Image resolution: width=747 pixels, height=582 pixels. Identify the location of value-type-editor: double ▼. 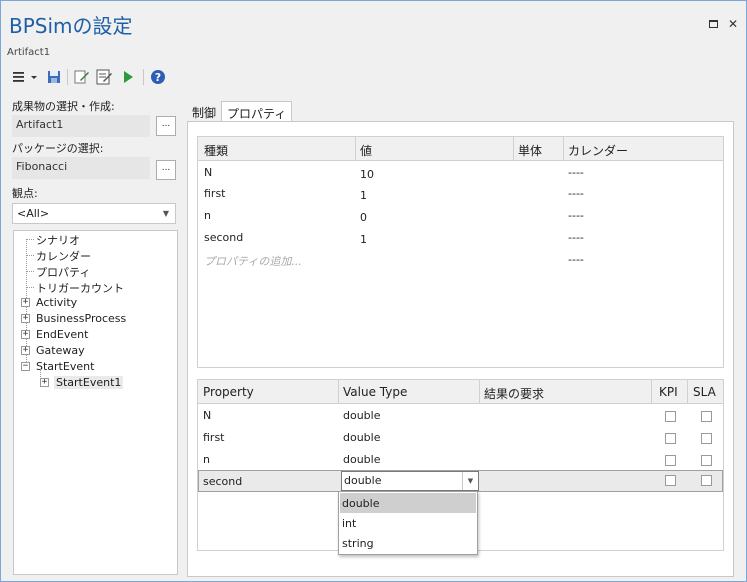
(410, 481).